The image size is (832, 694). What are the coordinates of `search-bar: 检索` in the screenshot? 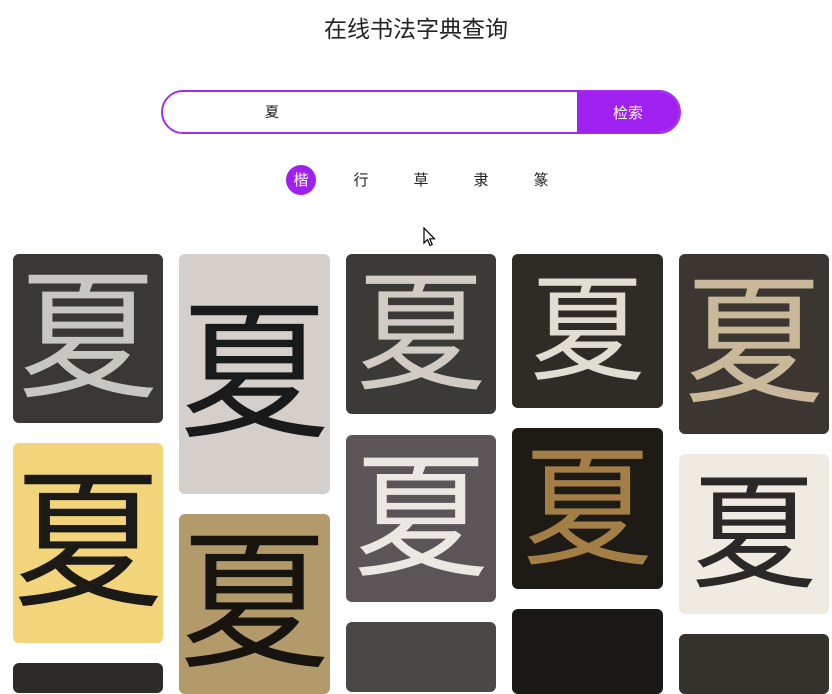 It's located at (421, 112).